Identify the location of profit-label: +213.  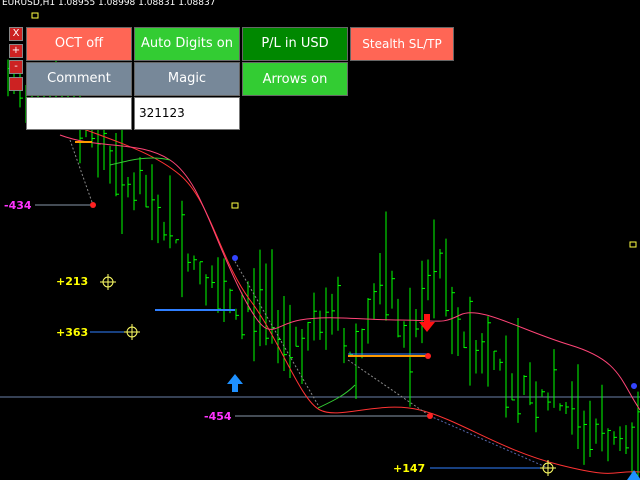
(72, 281).